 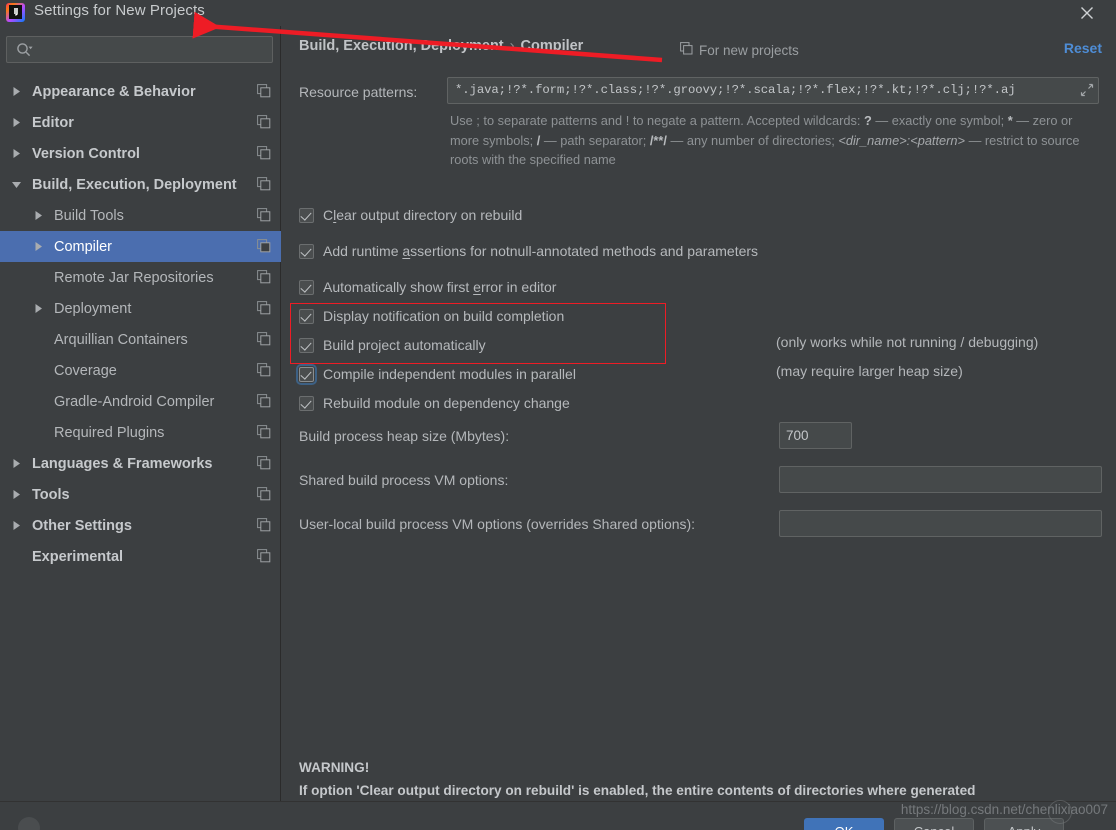 I want to click on checkbox-label: Automatically show first error in editor, so click(x=439, y=287).